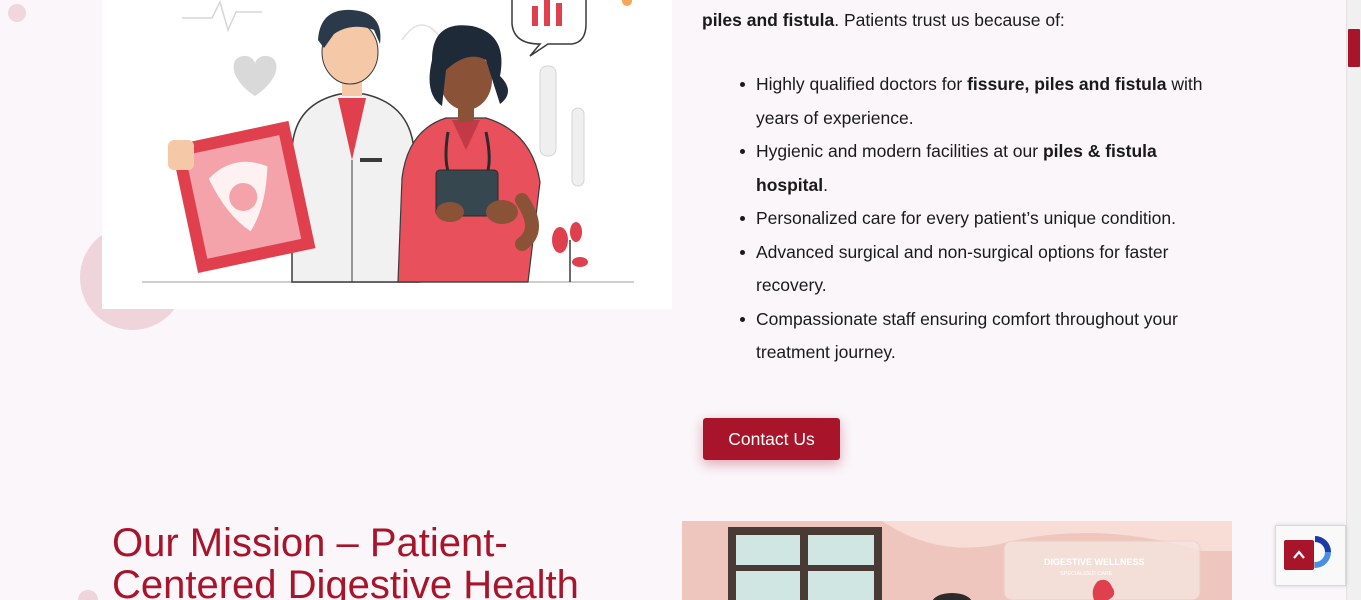  What do you see at coordinates (1354, 48) in the screenshot?
I see `scrollbar-thumb` at bounding box center [1354, 48].